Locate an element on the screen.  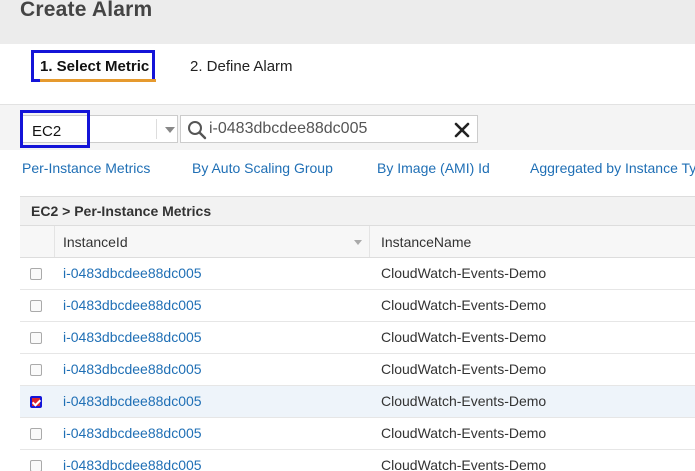
tab-aggregated-by-instance-type: Aggregated by Instance Type is located at coordinates (612, 168).